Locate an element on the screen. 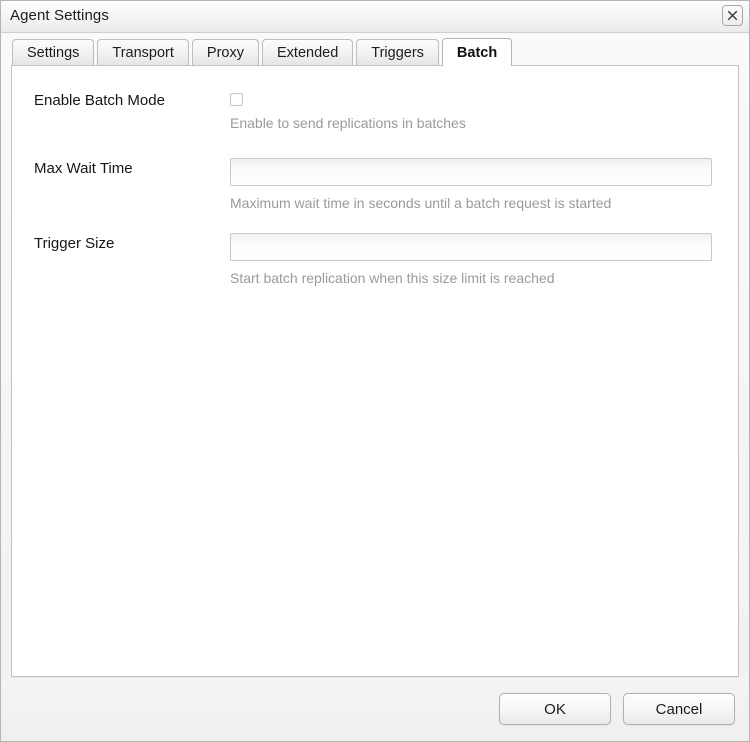  field-label: Max Wait Time is located at coordinates (83, 168).